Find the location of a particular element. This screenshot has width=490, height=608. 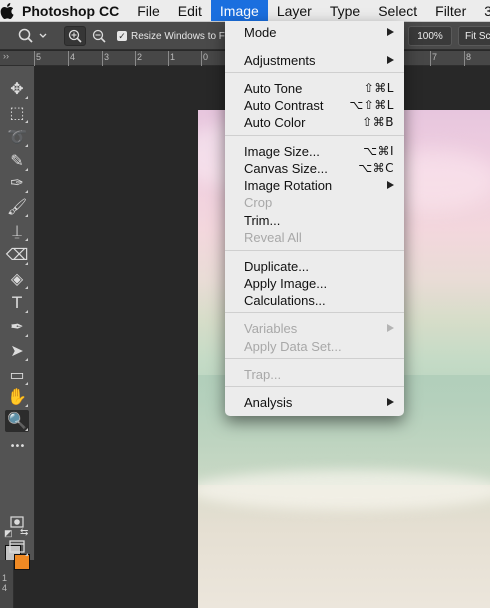

menu-item-image-size: Image Size... ⌥⌘I is located at coordinates (314, 151).